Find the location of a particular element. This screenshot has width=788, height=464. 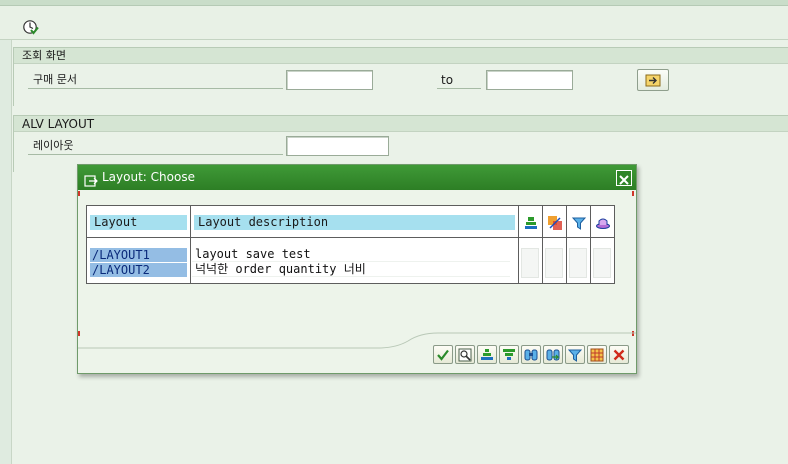

cancel-icon is located at coordinates (619, 354).